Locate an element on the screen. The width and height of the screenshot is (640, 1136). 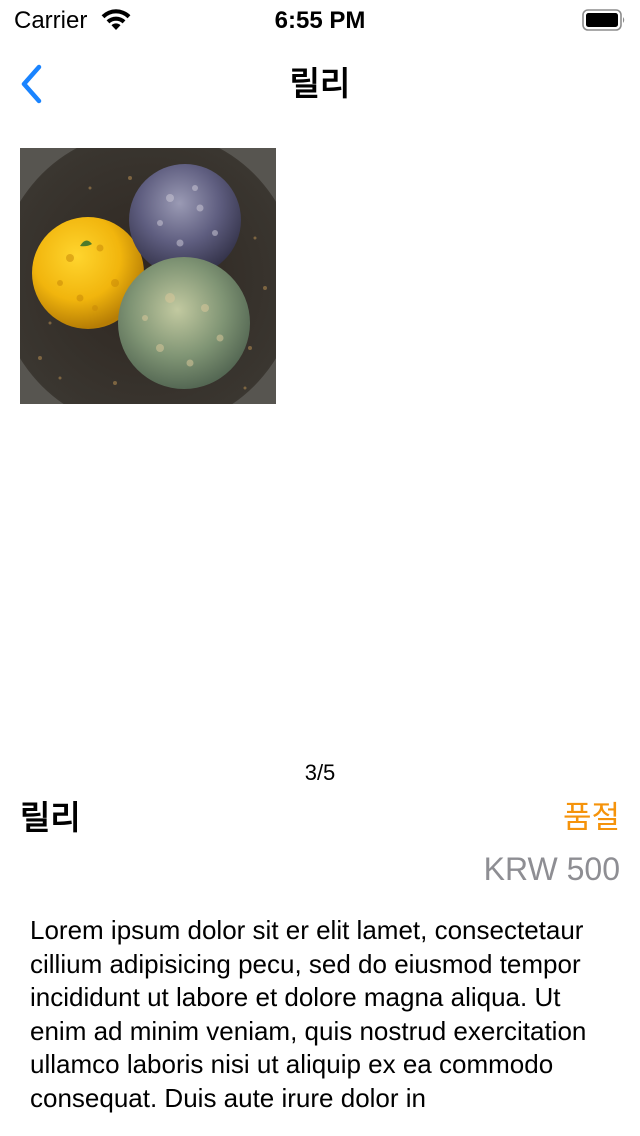
product-price: KRW 500 is located at coordinates (551, 869).